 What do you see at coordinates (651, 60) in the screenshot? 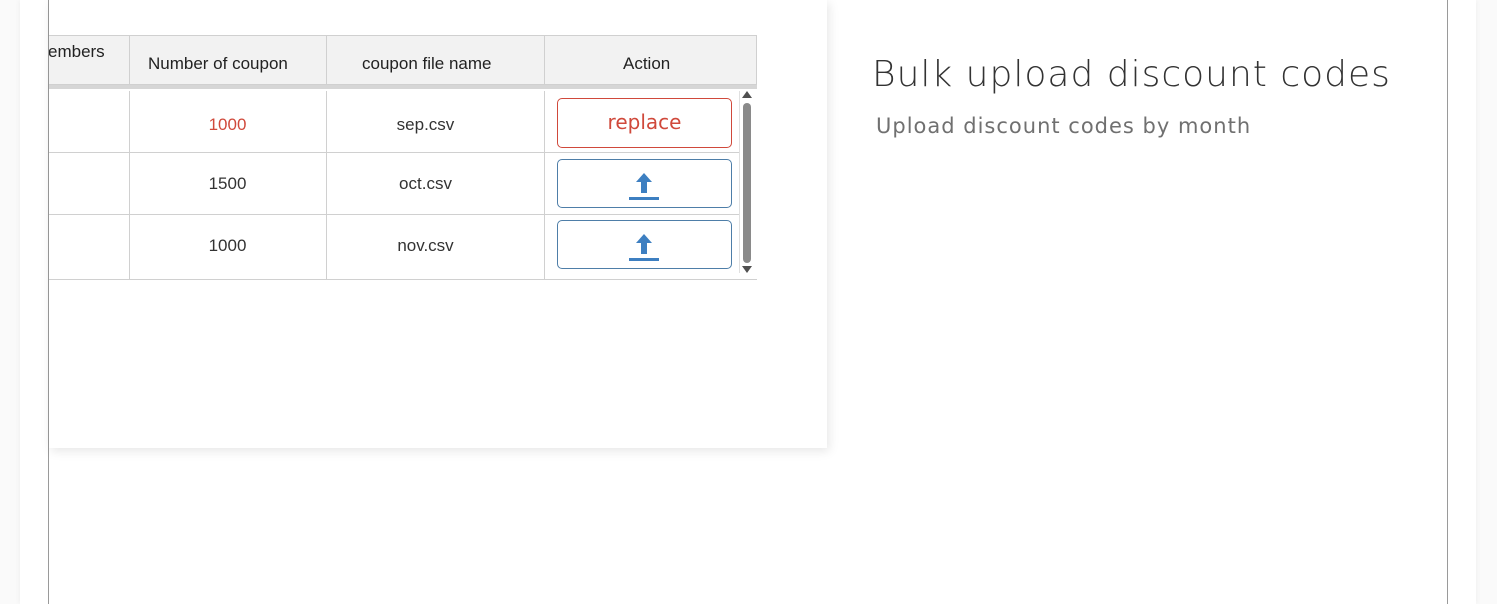
I see `header-action: Action` at bounding box center [651, 60].